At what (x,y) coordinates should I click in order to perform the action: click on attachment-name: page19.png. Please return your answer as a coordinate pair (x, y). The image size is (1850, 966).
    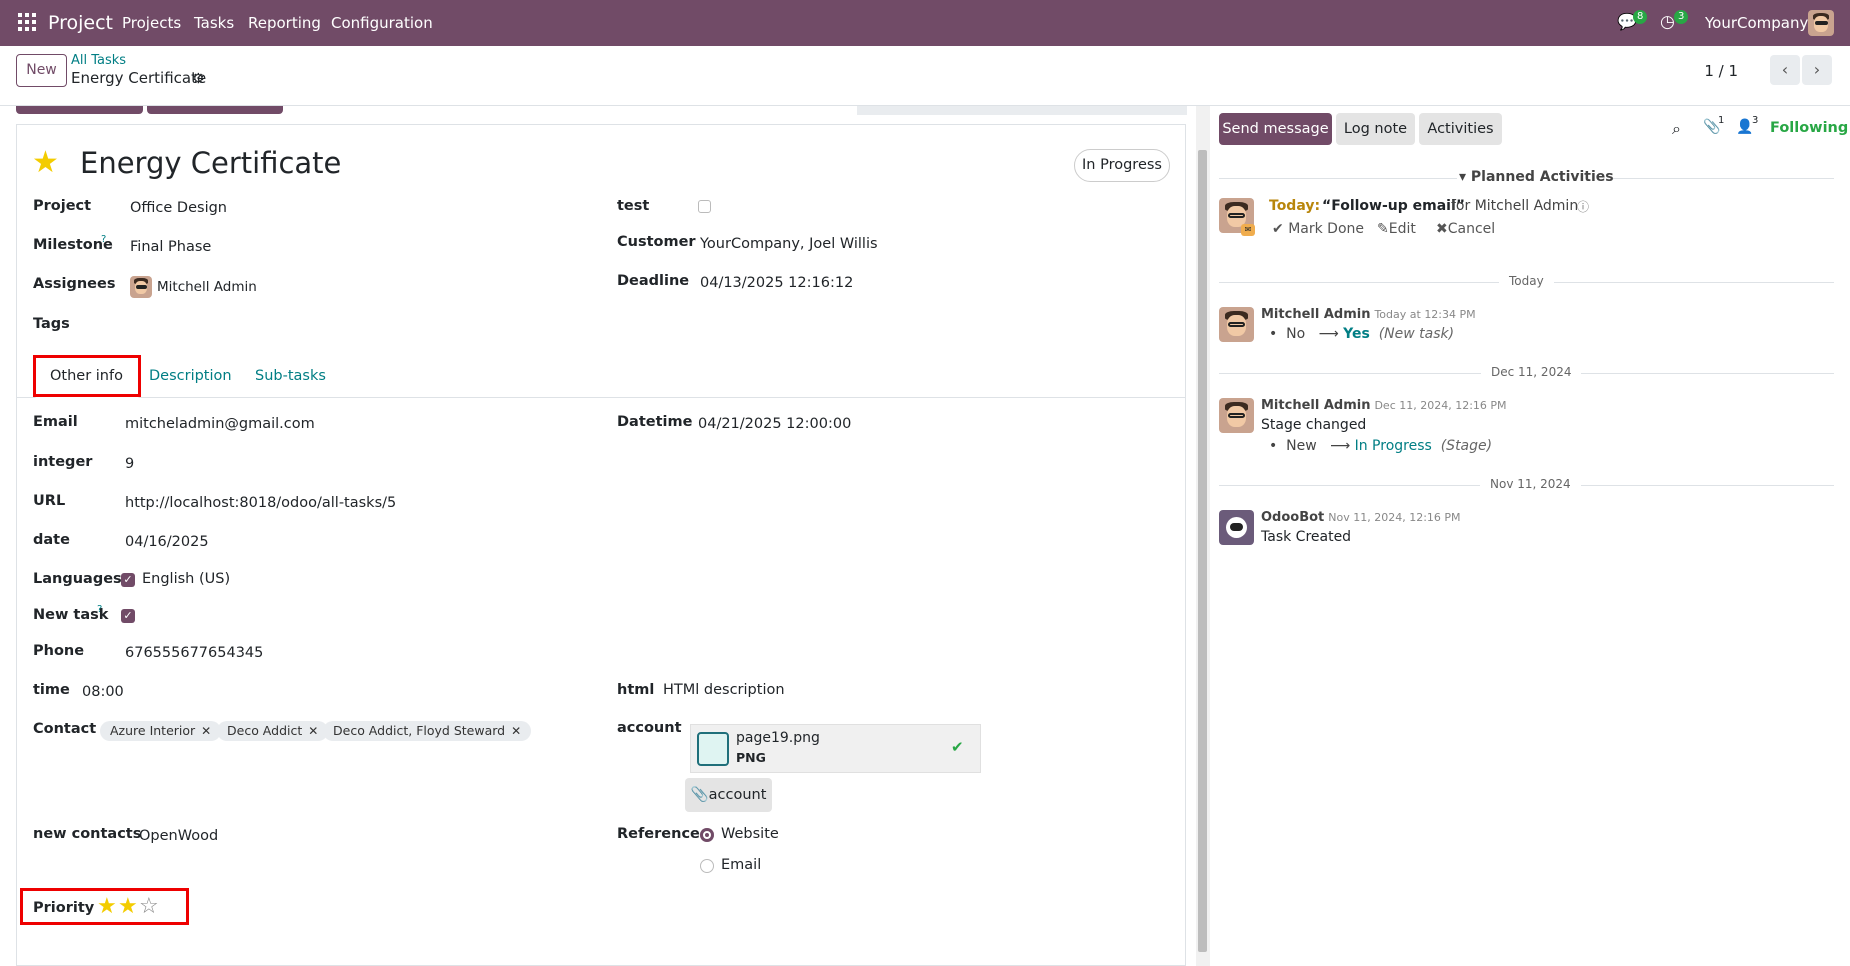
    Looking at the image, I should click on (778, 738).